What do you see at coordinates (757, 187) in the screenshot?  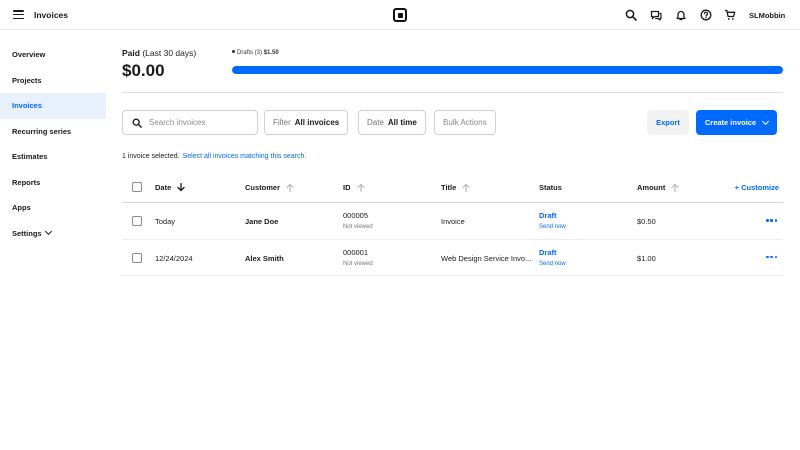 I see `customize-columns-link: + Customize` at bounding box center [757, 187].